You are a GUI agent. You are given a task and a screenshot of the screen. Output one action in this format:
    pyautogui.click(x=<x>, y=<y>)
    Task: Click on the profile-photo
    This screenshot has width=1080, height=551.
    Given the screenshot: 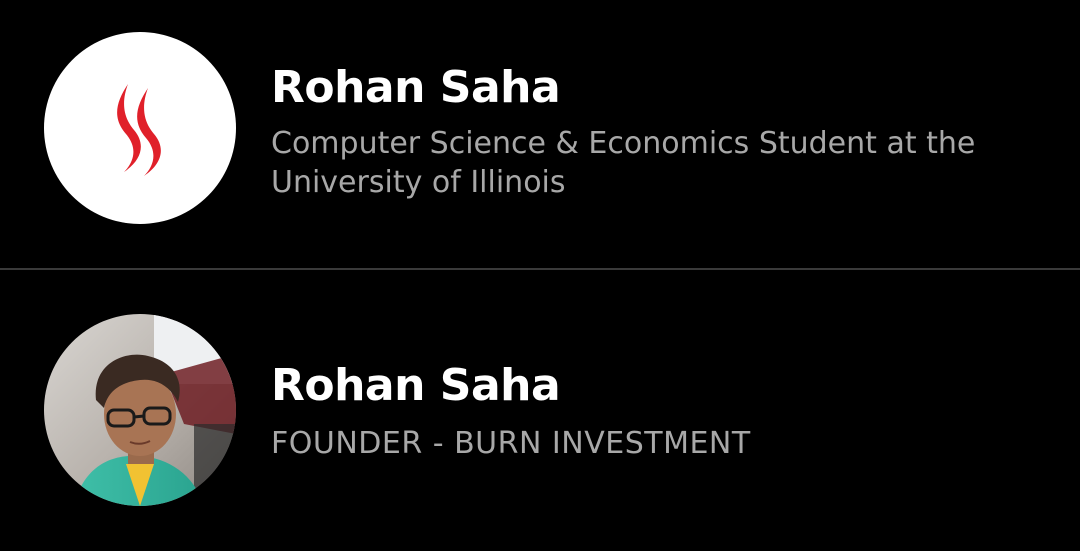 What is the action you would take?
    pyautogui.click(x=140, y=410)
    